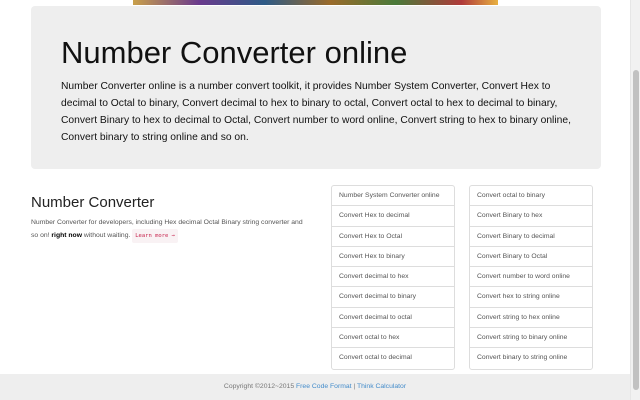 The width and height of the screenshot is (640, 400). I want to click on converter-link-item: Convert decimal to binary, so click(393, 297).